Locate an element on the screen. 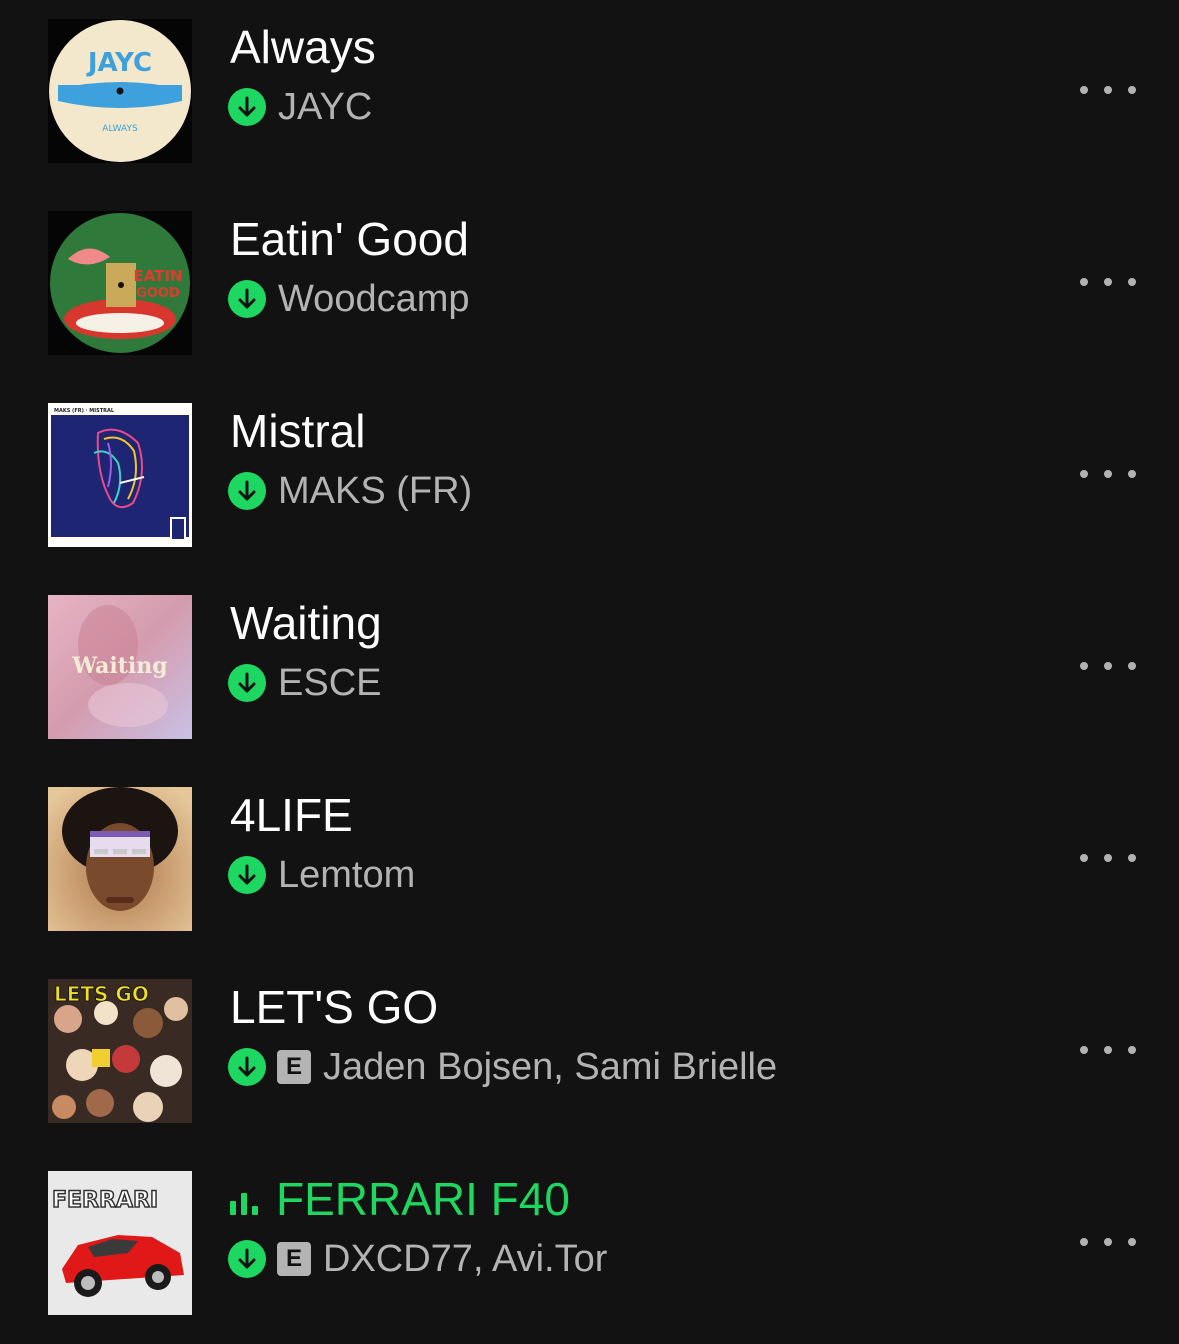  track-subtitle: MAKS (FR) is located at coordinates (350, 490).